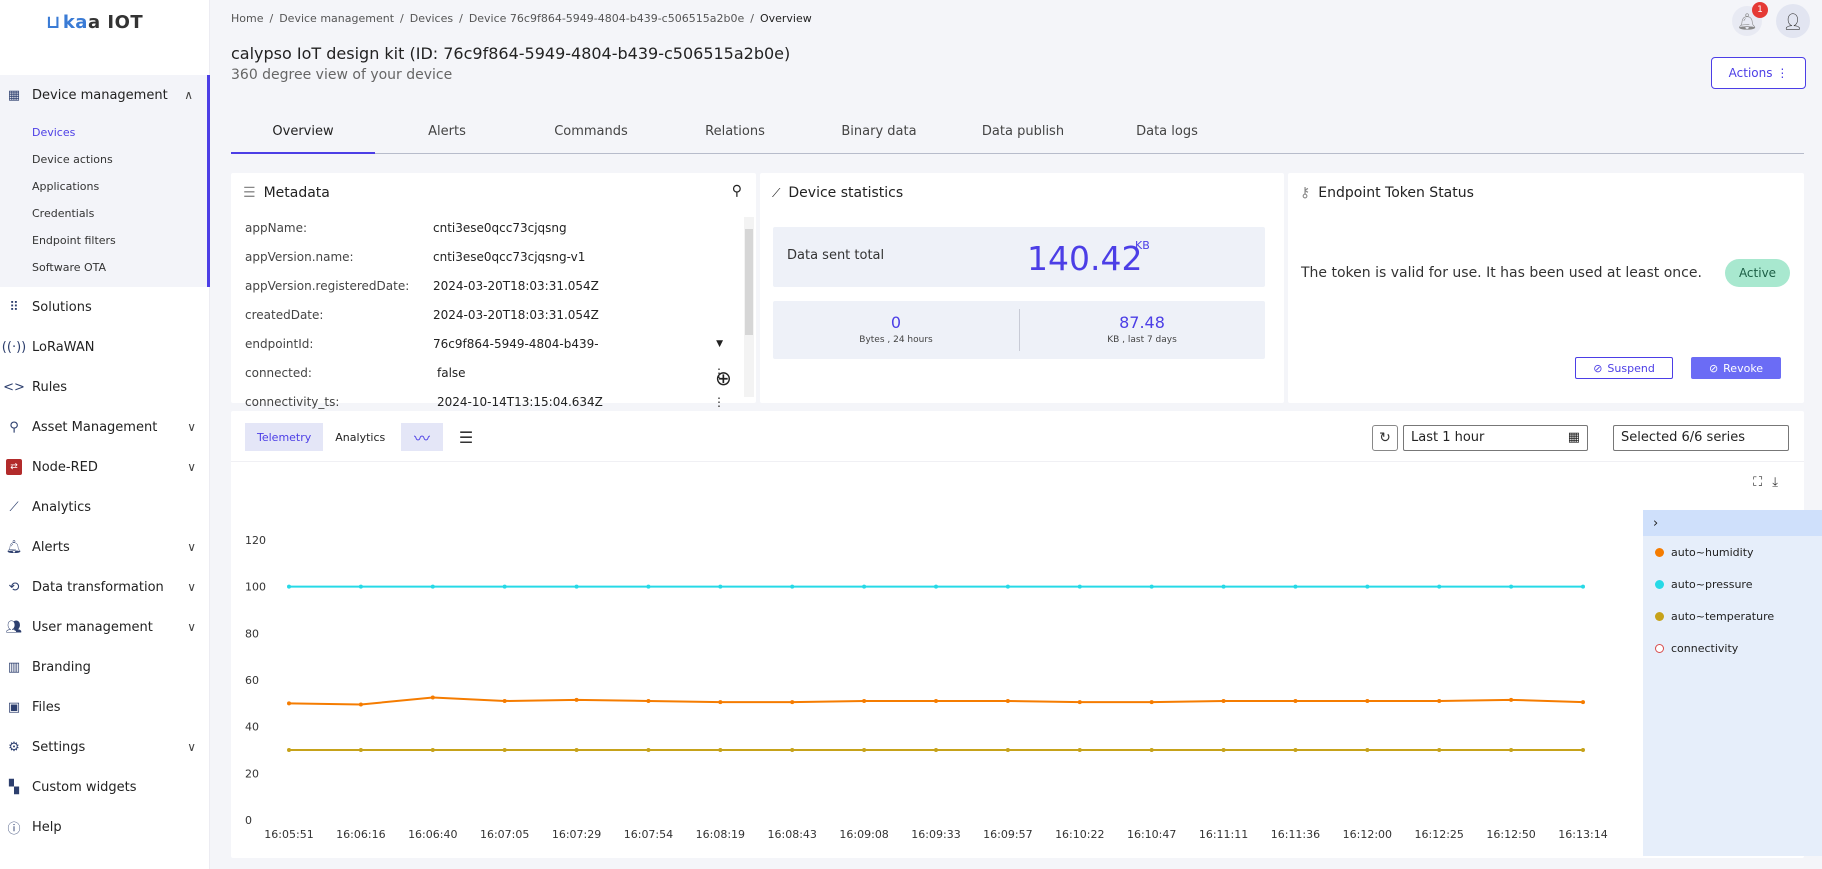 The width and height of the screenshot is (1822, 869). I want to click on user-avatar: 👤︎, so click(1793, 21).